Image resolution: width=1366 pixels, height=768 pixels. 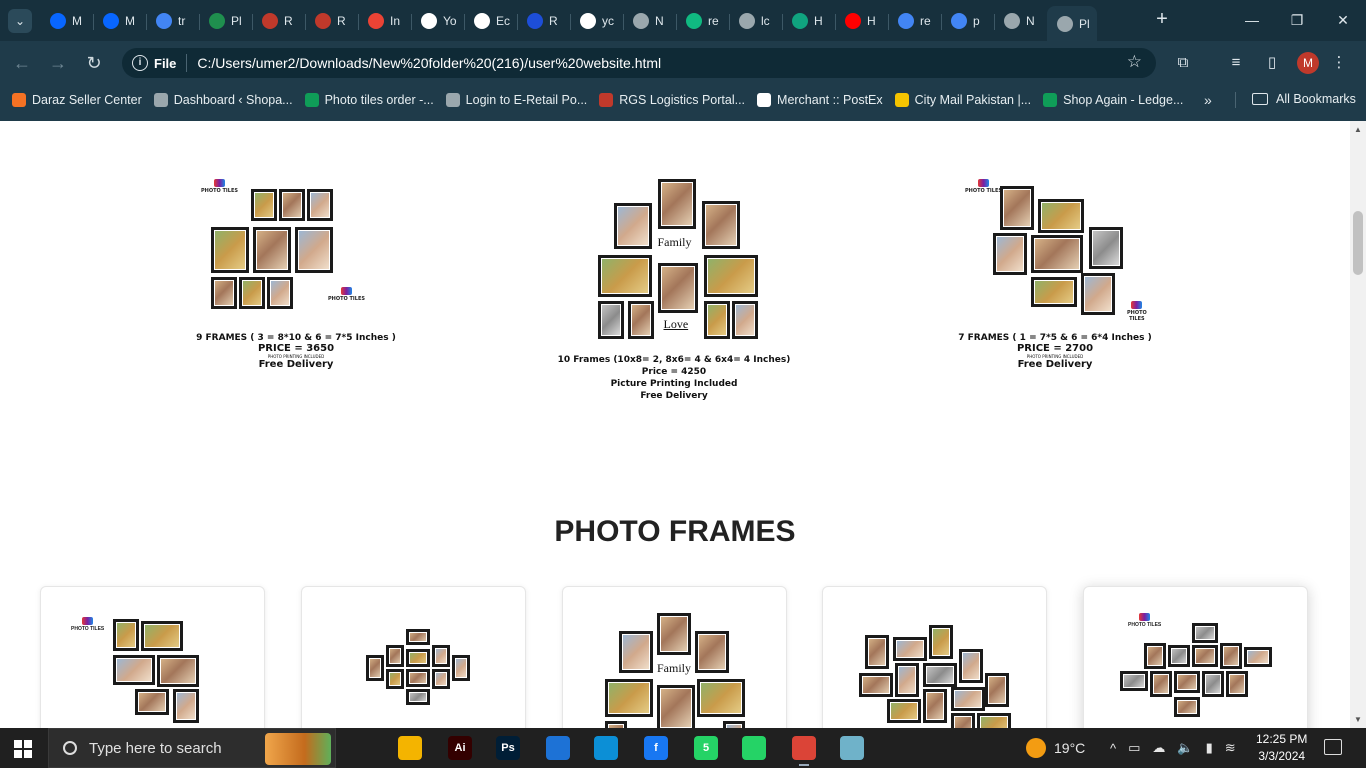 What do you see at coordinates (410, 748) in the screenshot?
I see `file-explorer-icon` at bounding box center [410, 748].